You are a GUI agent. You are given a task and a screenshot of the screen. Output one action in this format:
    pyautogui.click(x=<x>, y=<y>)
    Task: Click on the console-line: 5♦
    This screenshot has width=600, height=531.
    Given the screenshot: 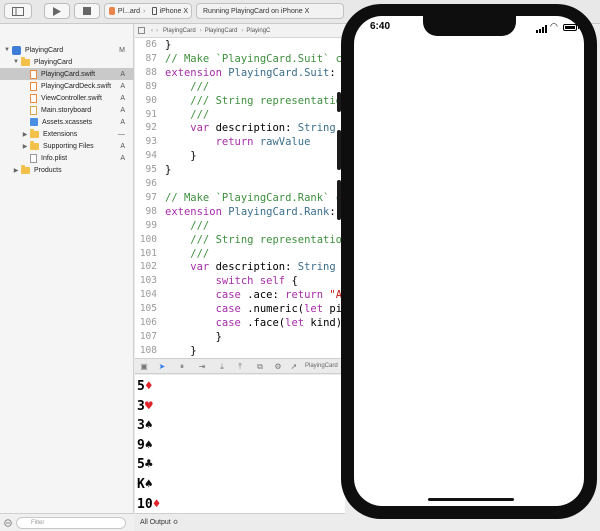 What is the action you would take?
    pyautogui.click(x=145, y=387)
    